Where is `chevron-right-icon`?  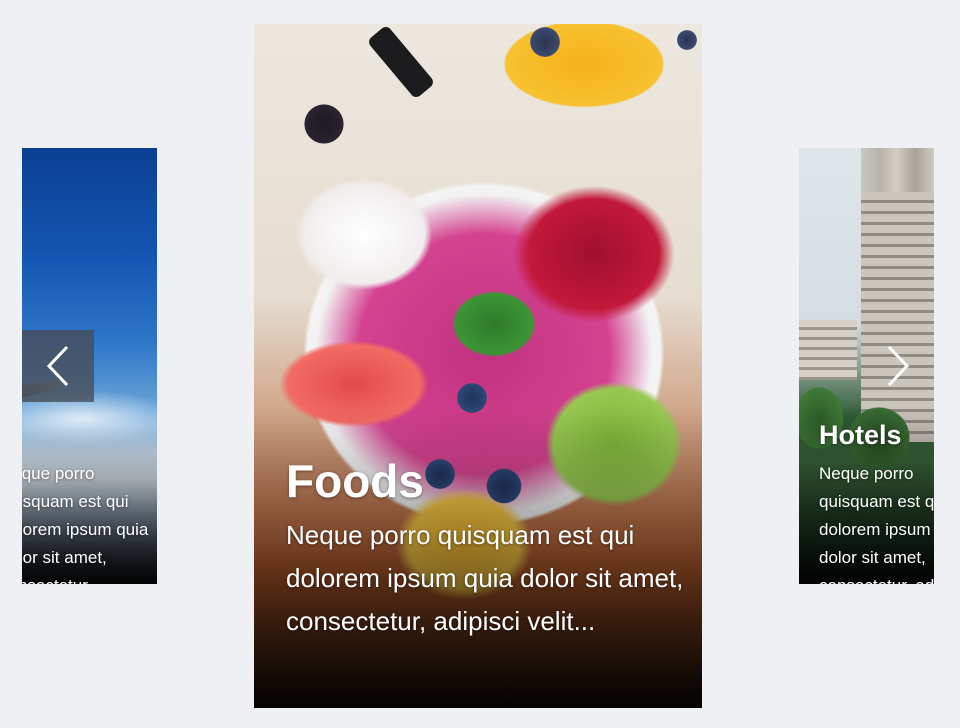 chevron-right-icon is located at coordinates (898, 366).